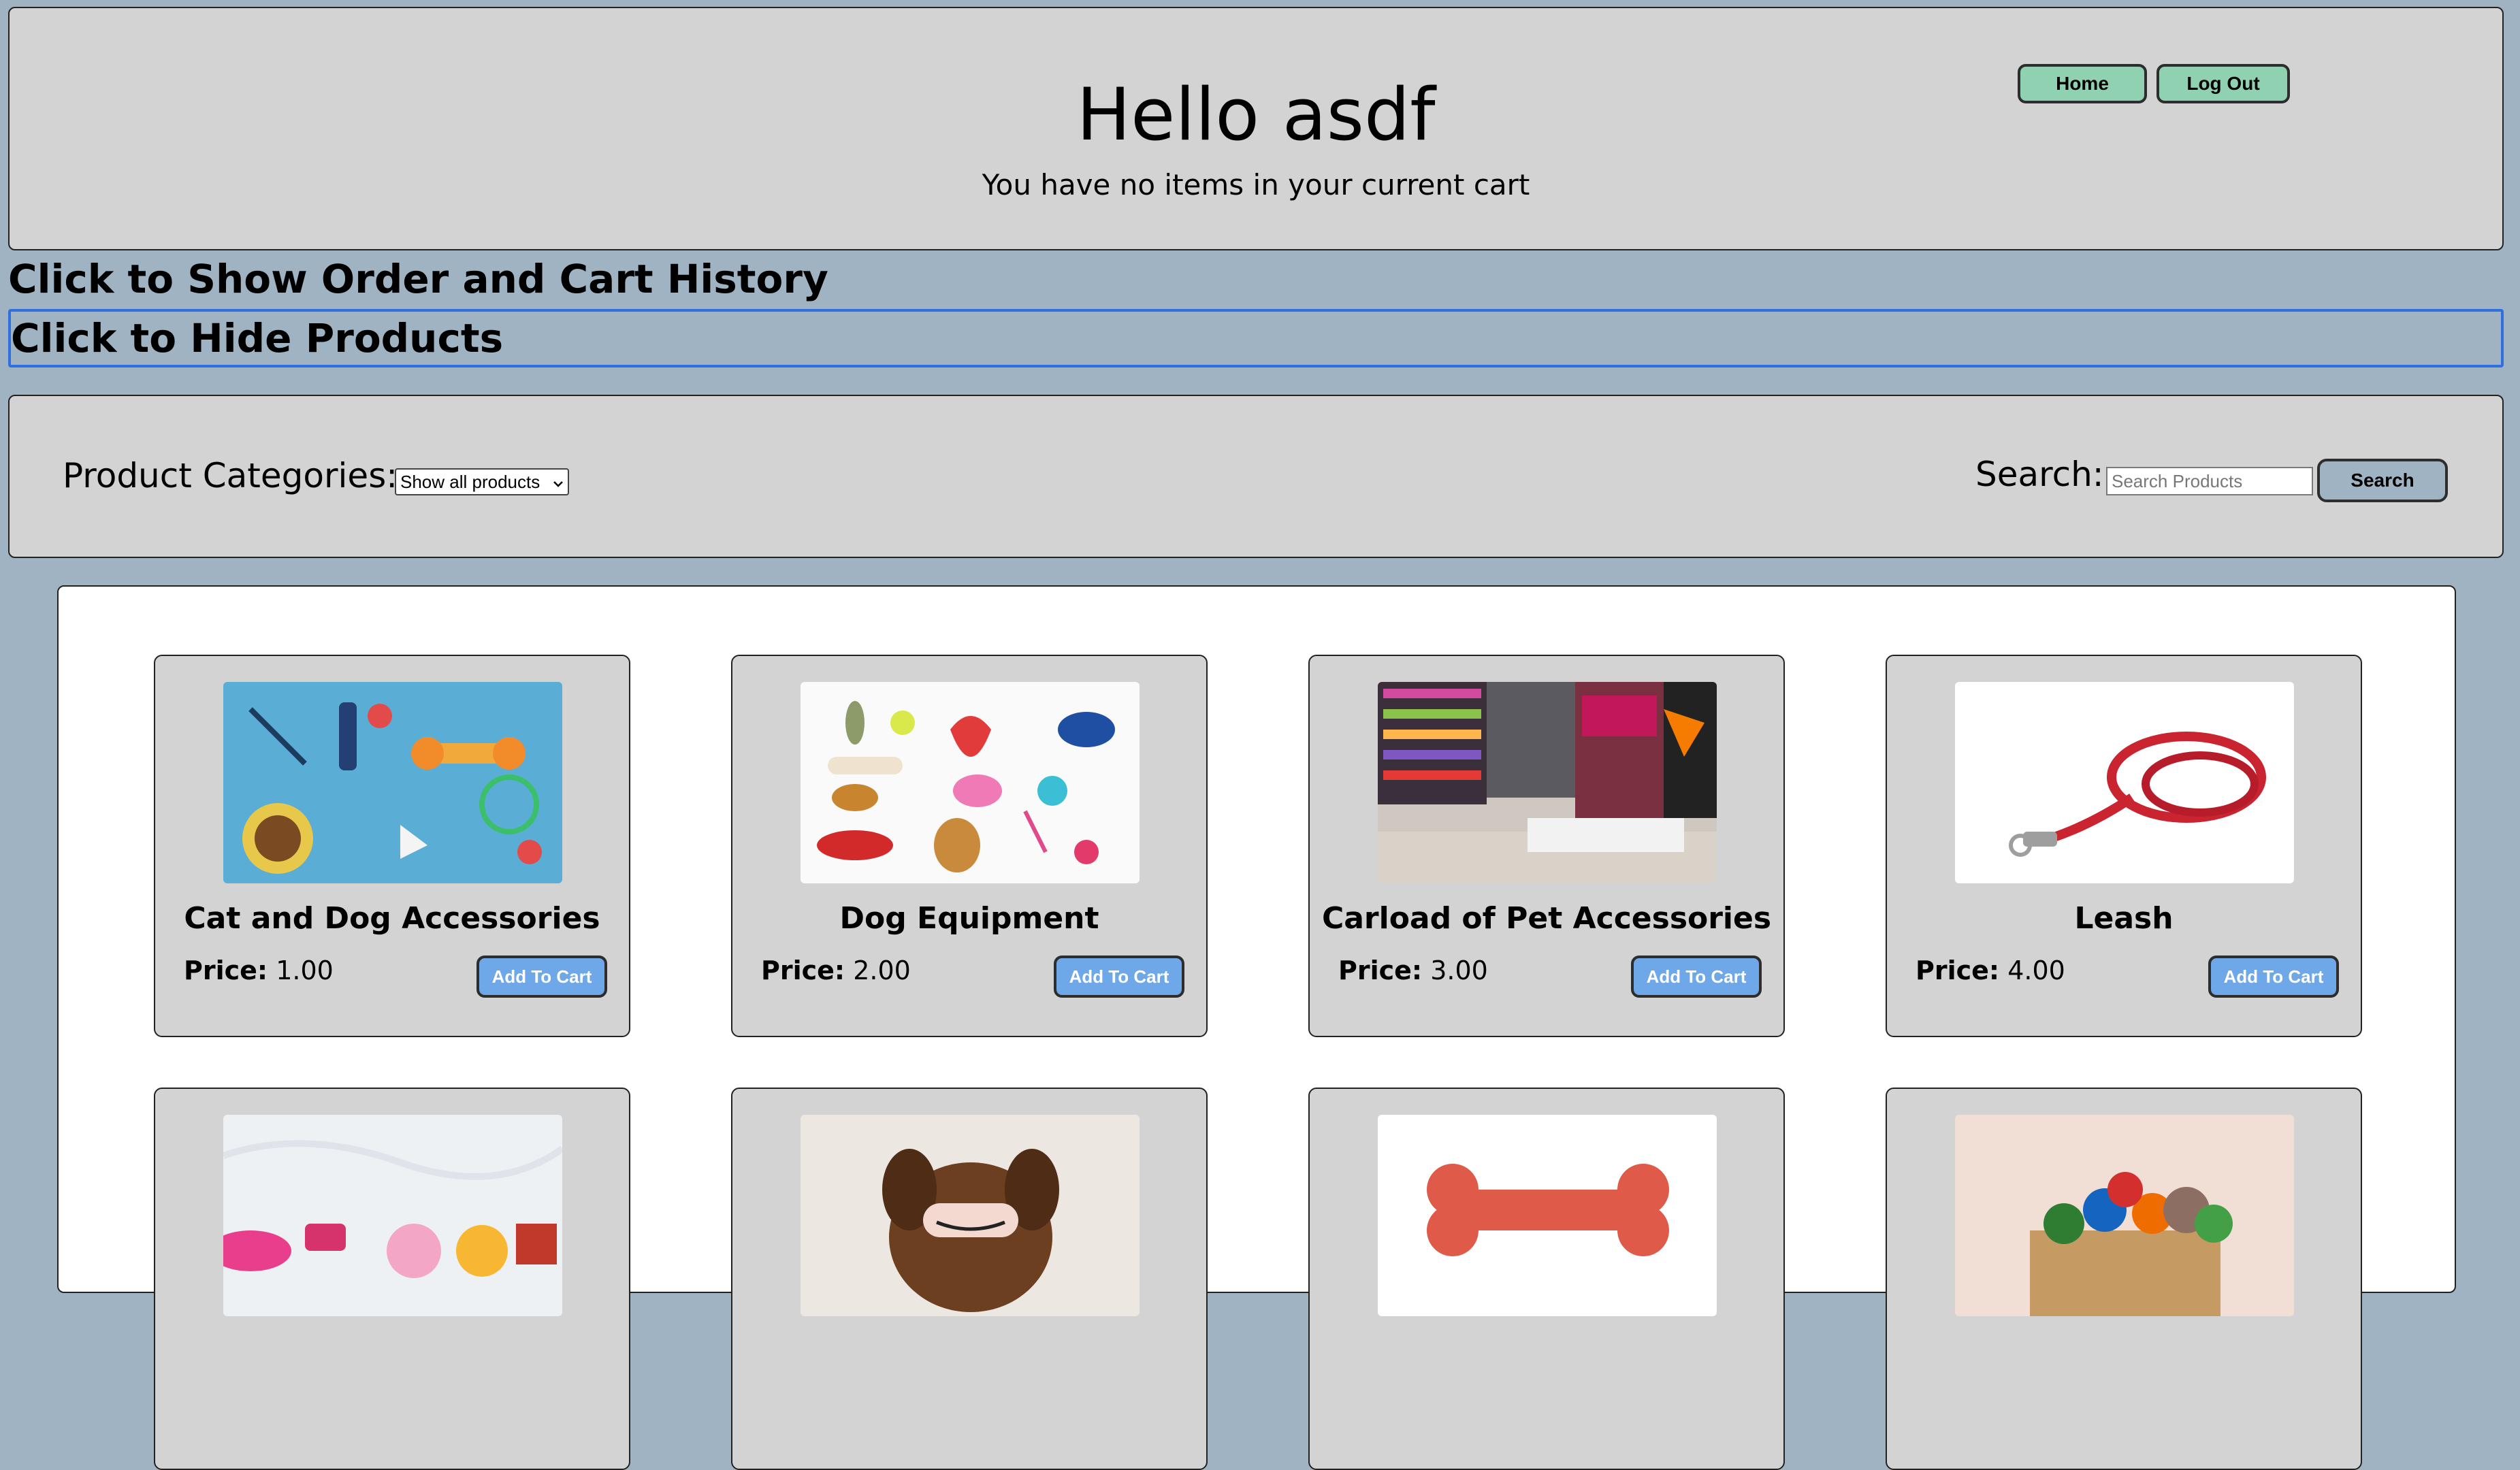  I want to click on price-value: 1.00, so click(305, 970).